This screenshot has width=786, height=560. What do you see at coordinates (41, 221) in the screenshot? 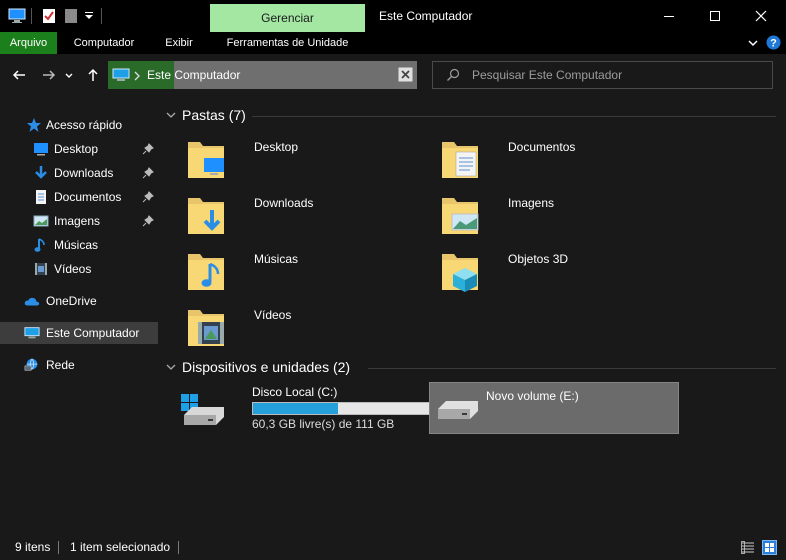
I see `image-icon` at bounding box center [41, 221].